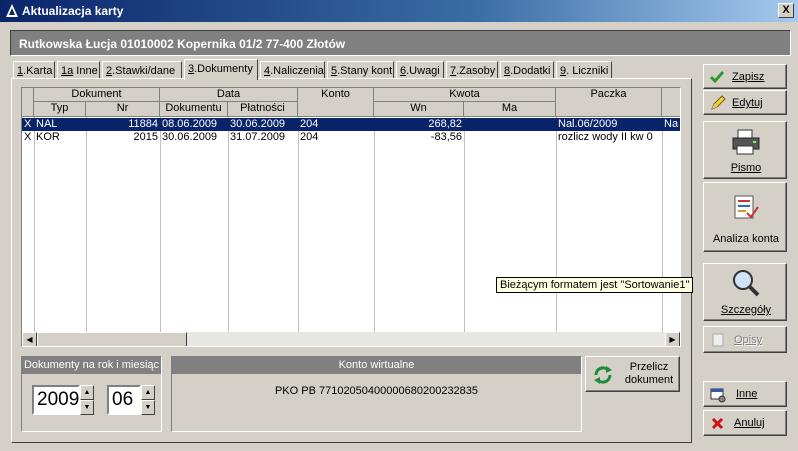 The width and height of the screenshot is (798, 451). What do you see at coordinates (29, 339) in the screenshot?
I see `scroll-left-button: ◀` at bounding box center [29, 339].